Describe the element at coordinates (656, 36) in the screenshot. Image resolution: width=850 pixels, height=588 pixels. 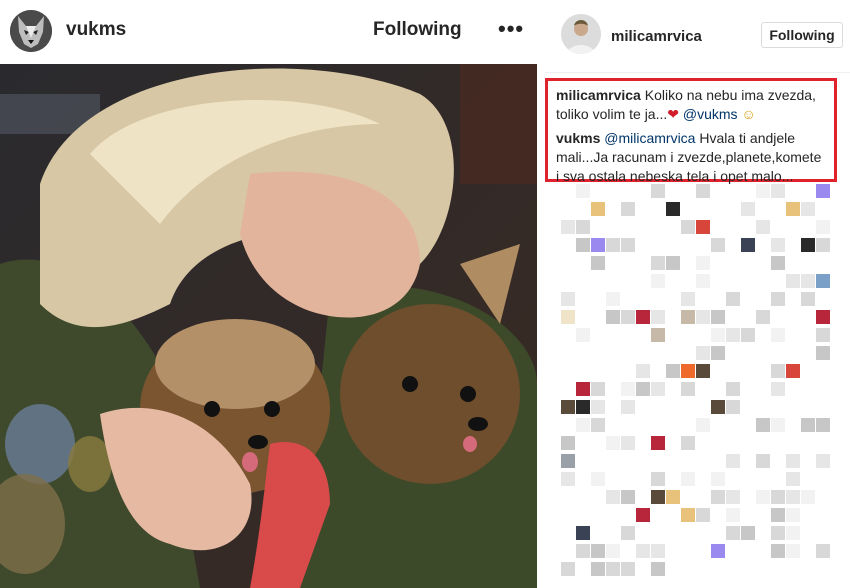
I see `right-username: milicamrvica` at that location.